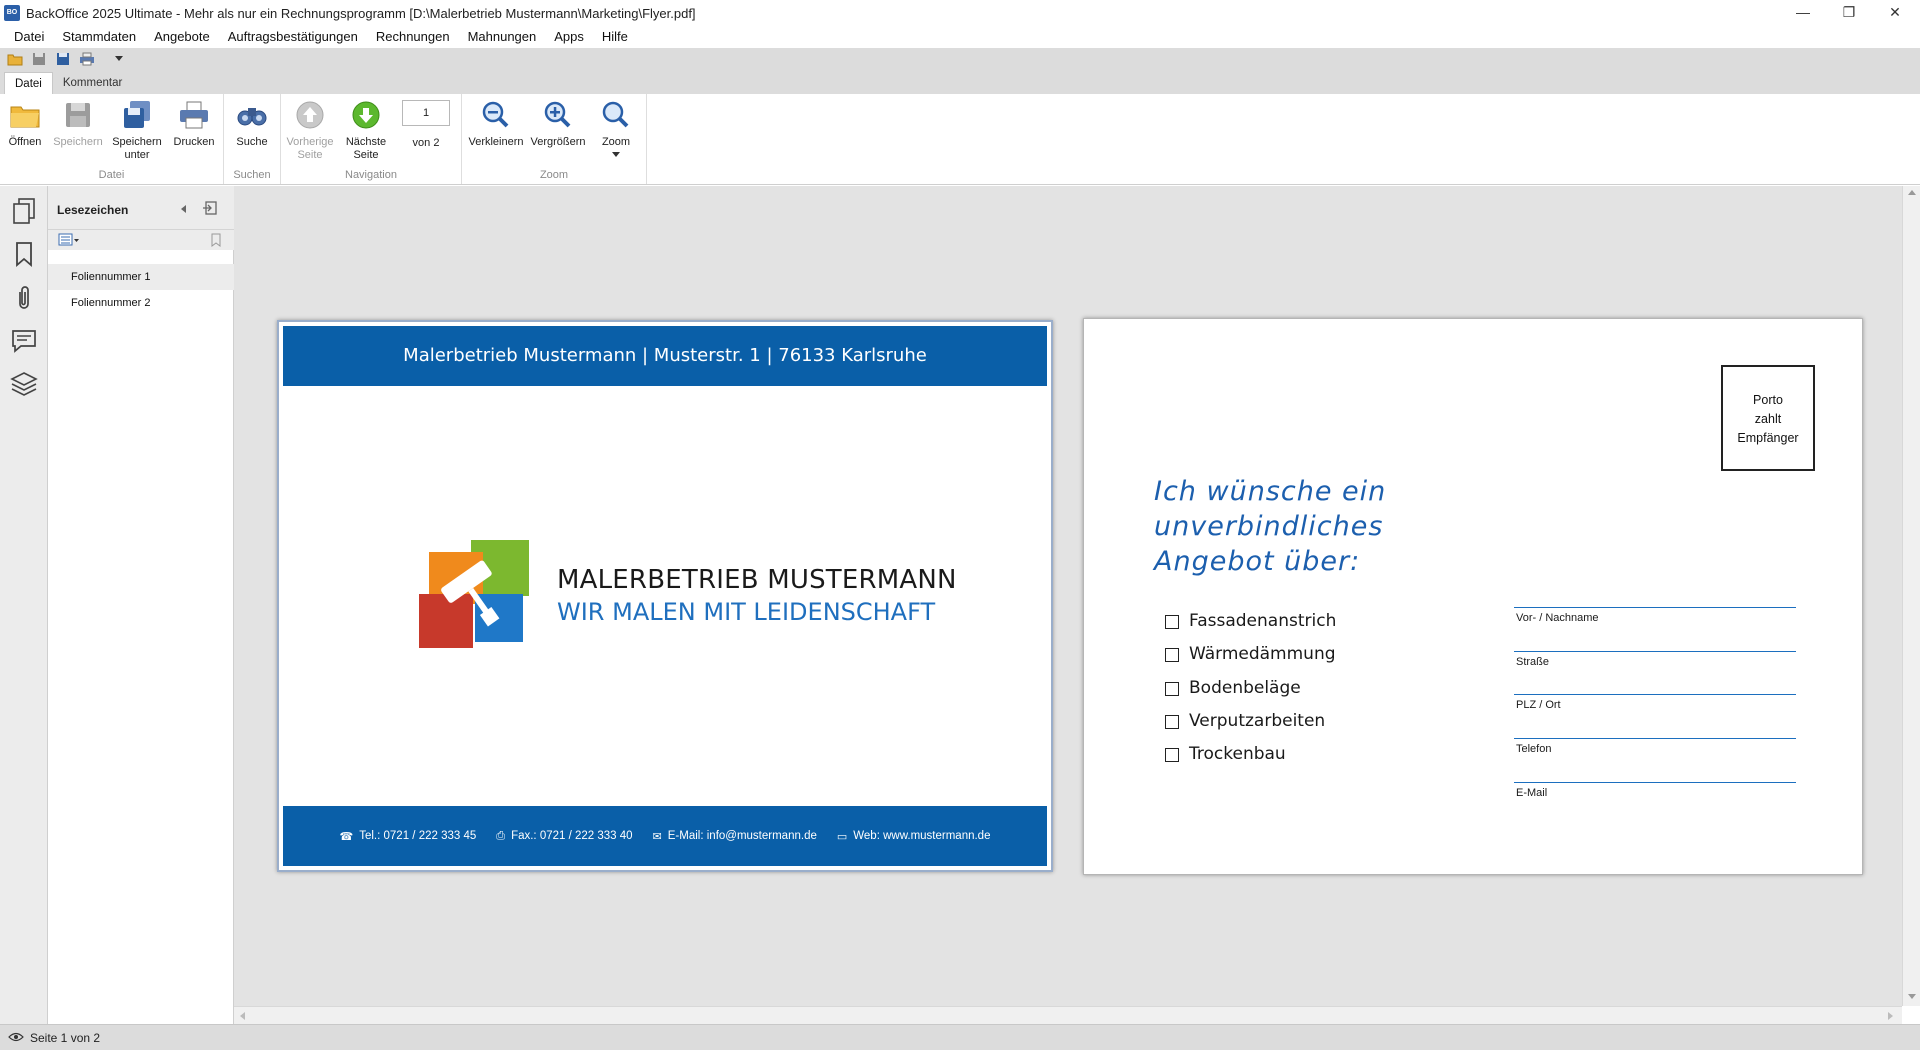 This screenshot has height=1050, width=1920. What do you see at coordinates (310, 130) in the screenshot?
I see `previous-page-button: Vorherige Seite` at bounding box center [310, 130].